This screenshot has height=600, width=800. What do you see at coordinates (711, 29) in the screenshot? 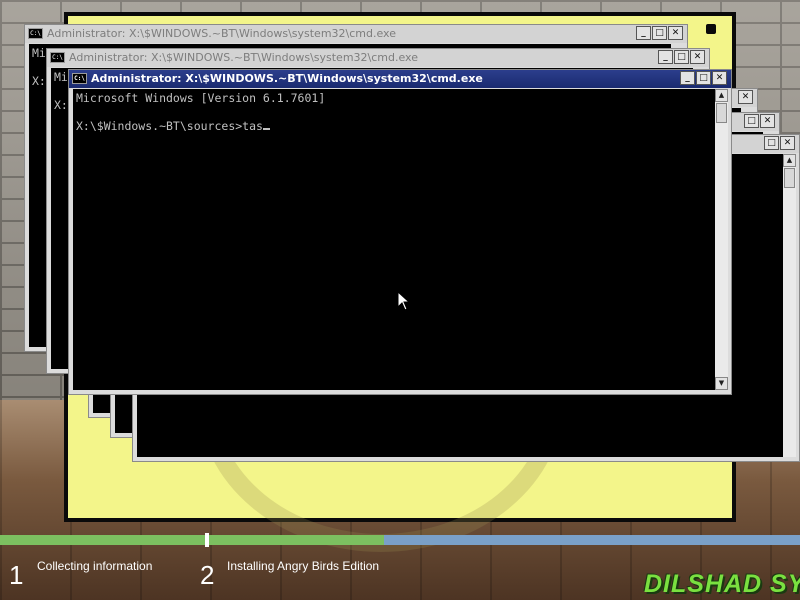
I see `board-dot` at bounding box center [711, 29].